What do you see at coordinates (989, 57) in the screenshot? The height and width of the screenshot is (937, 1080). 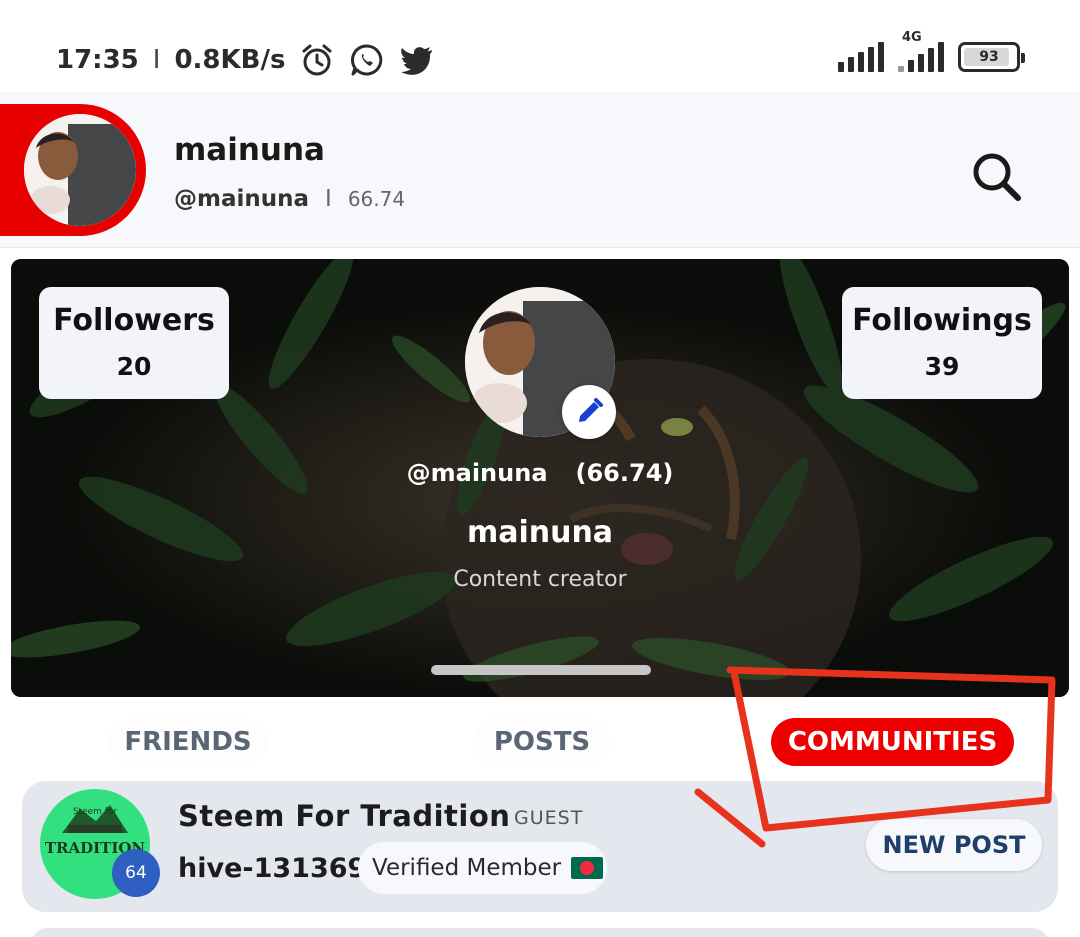 I see `battery-level: 93` at bounding box center [989, 57].